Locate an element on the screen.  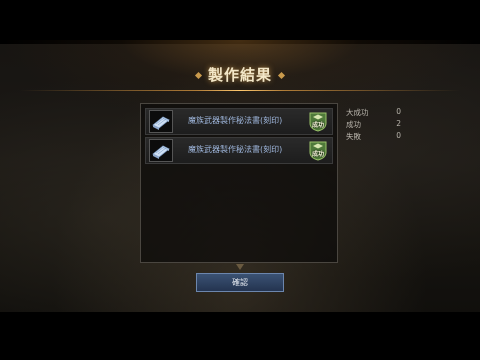
stat-label: 成功 is located at coordinates (353, 124).